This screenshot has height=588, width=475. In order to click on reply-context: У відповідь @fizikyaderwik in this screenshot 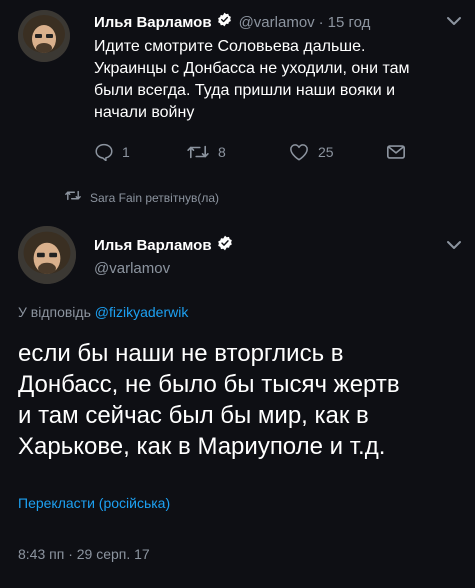, I will do `click(103, 312)`.